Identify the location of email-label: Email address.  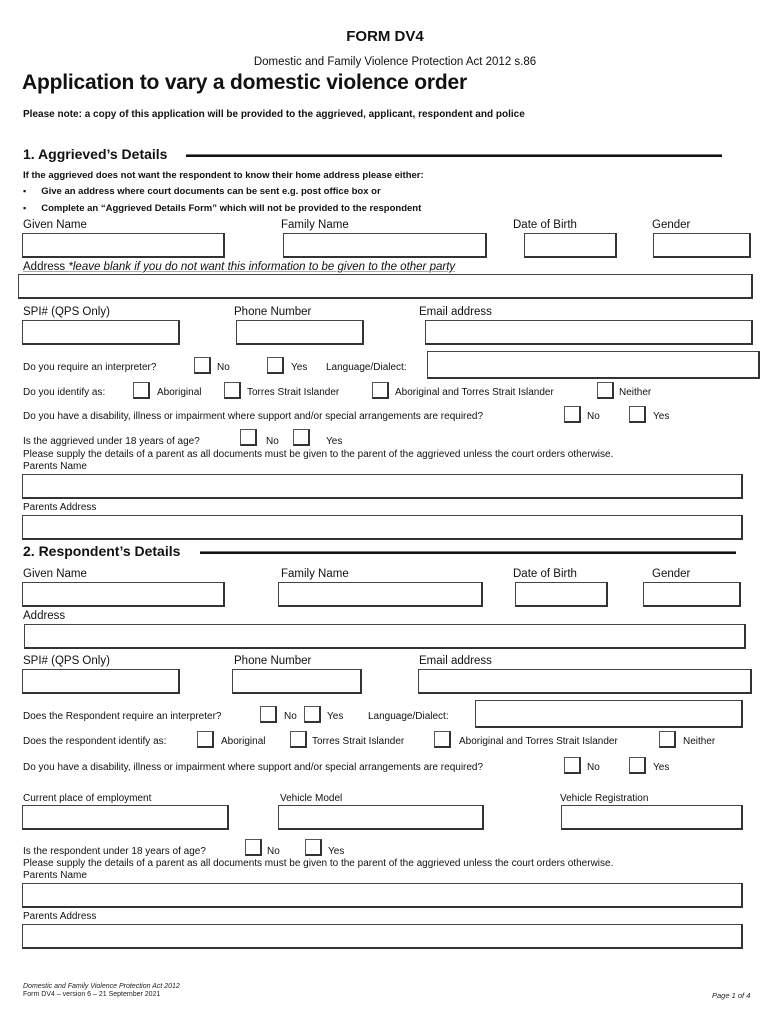
(455, 661).